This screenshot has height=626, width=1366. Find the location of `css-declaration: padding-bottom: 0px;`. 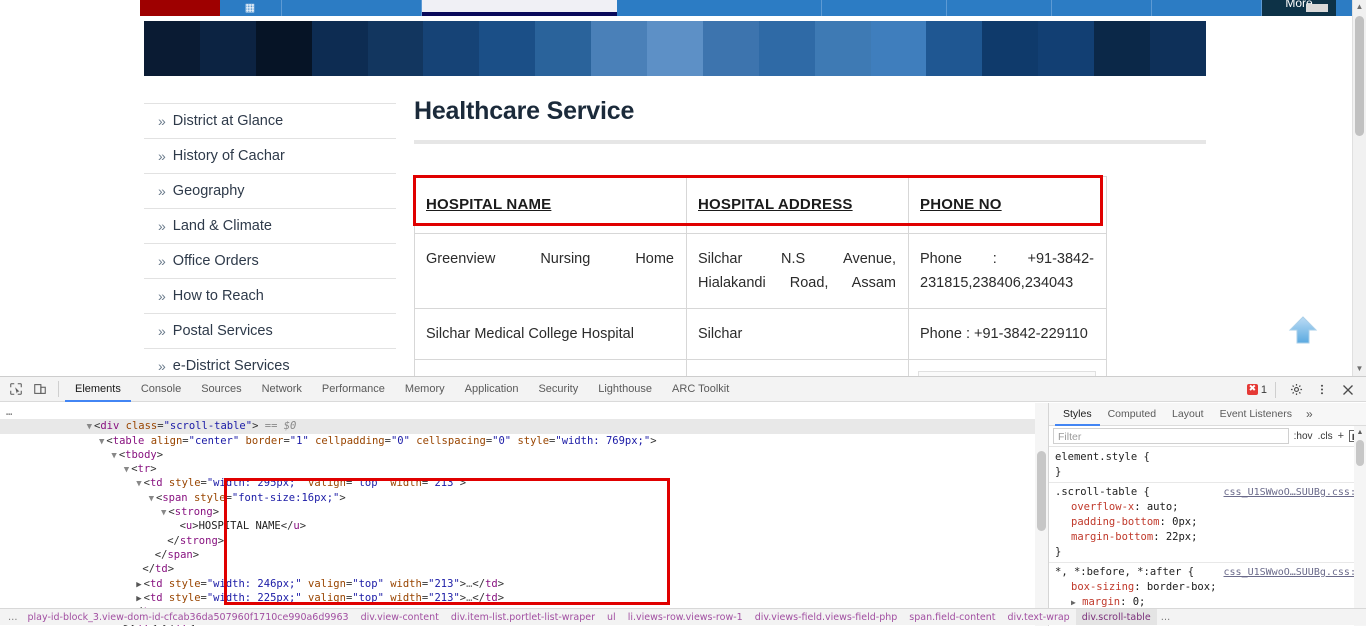

css-declaration: padding-bottom: 0px; is located at coordinates (1210, 522).